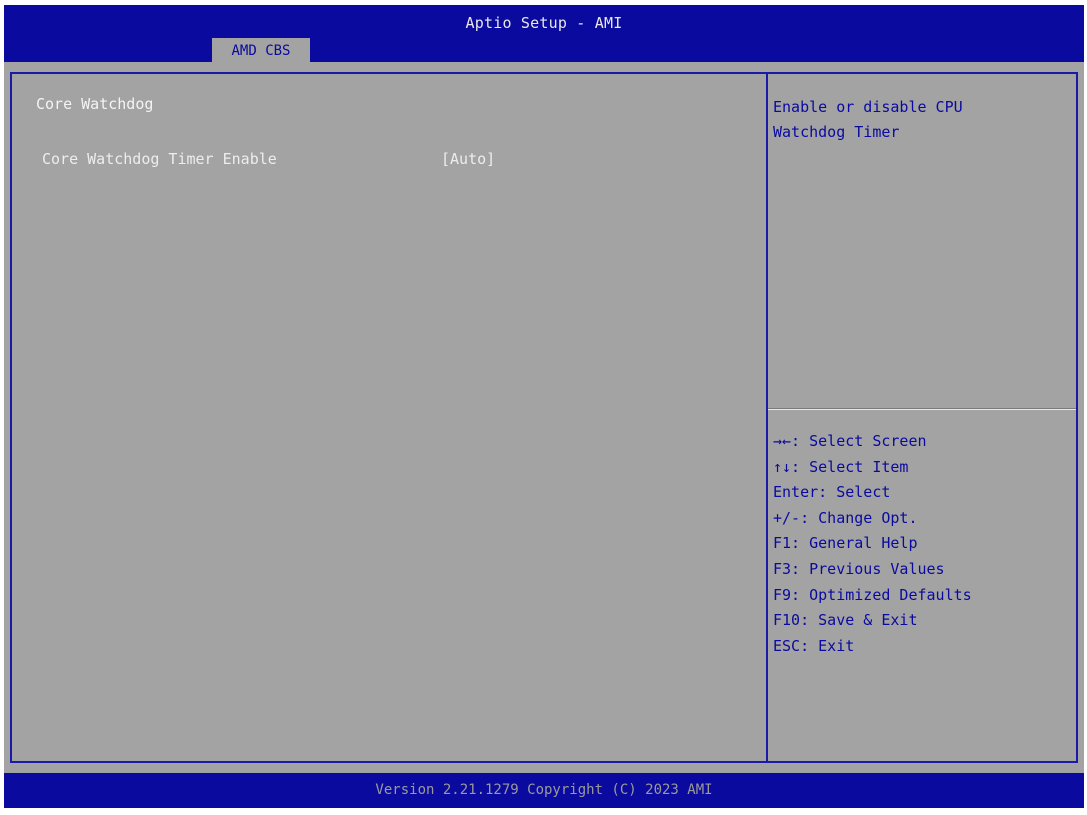  What do you see at coordinates (468, 159) in the screenshot?
I see `setting-value: [Auto]` at bounding box center [468, 159].